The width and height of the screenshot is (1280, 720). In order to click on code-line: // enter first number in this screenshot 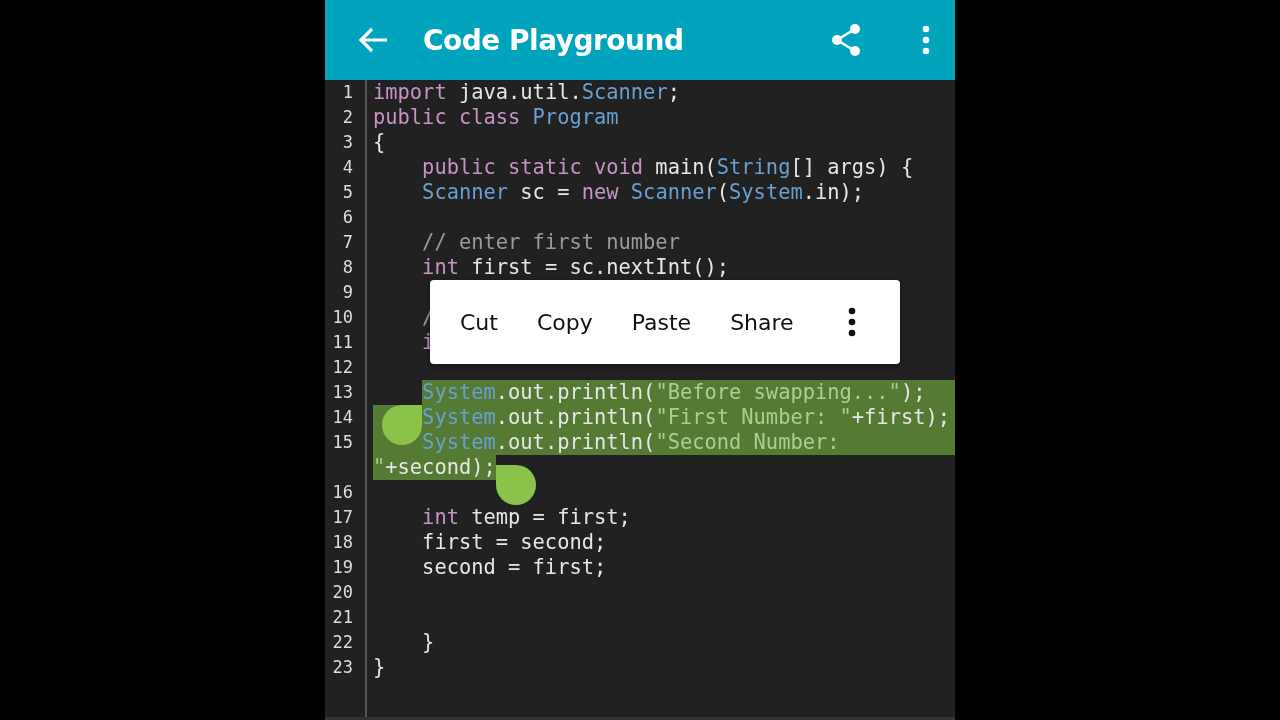, I will do `click(551, 242)`.